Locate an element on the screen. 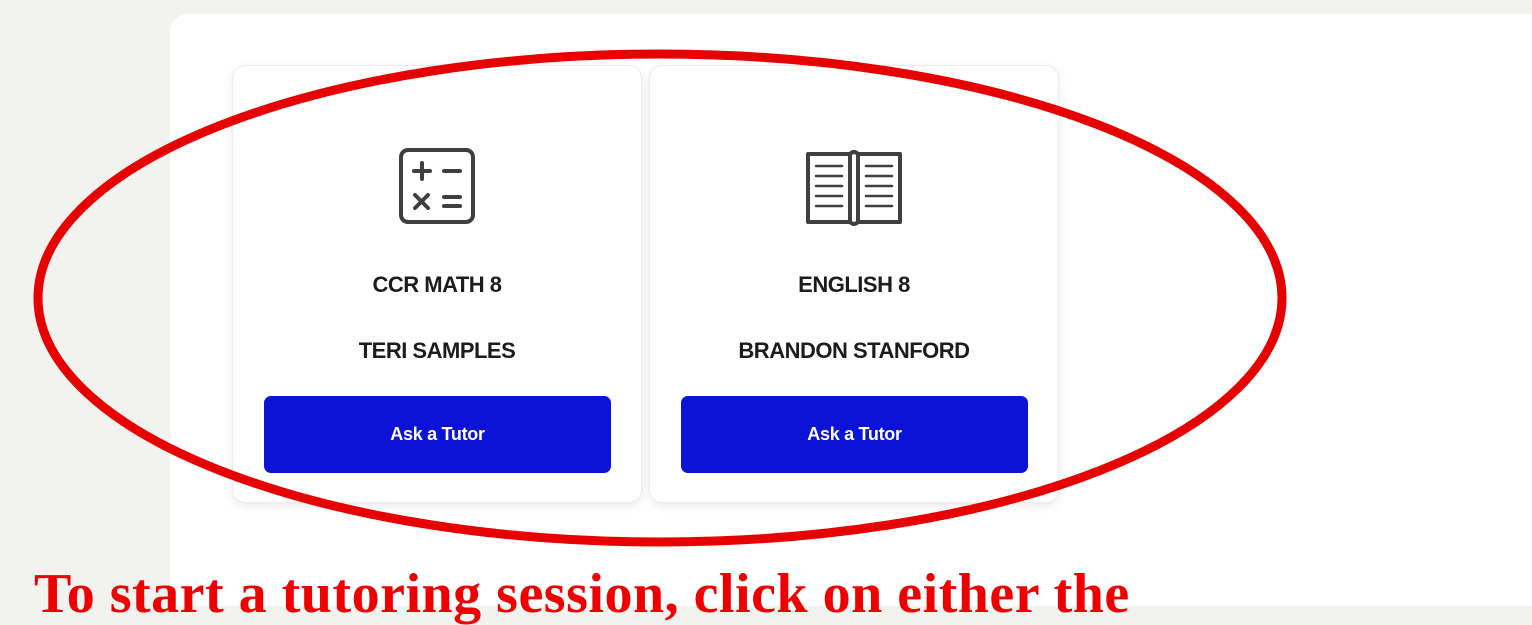  course-name: CCR MATH 8 is located at coordinates (437, 284).